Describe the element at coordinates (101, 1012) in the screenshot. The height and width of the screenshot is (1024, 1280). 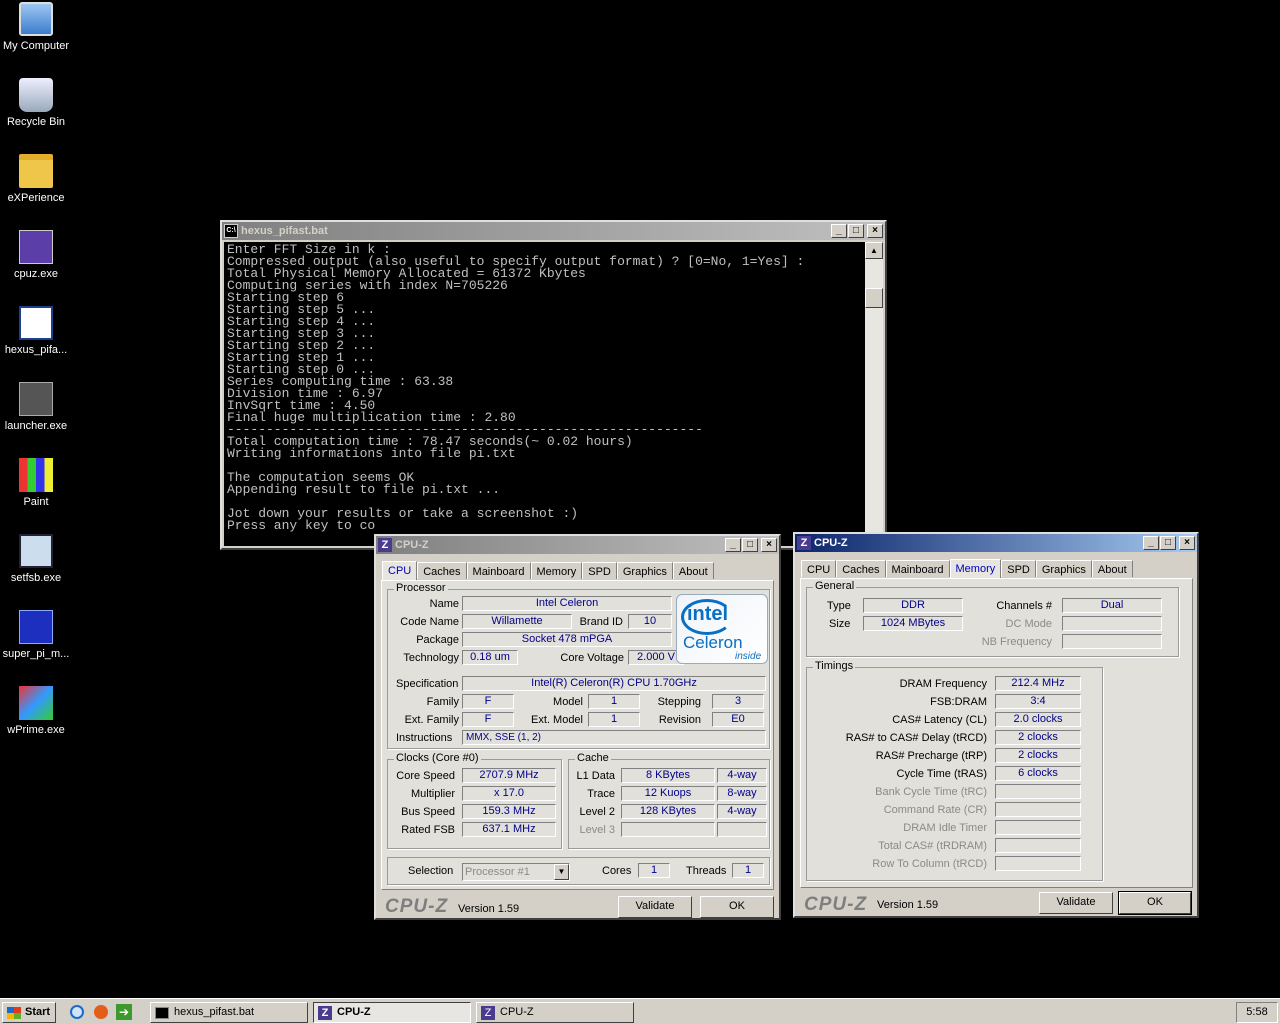
I see `quick-launch-browser-icon` at that location.